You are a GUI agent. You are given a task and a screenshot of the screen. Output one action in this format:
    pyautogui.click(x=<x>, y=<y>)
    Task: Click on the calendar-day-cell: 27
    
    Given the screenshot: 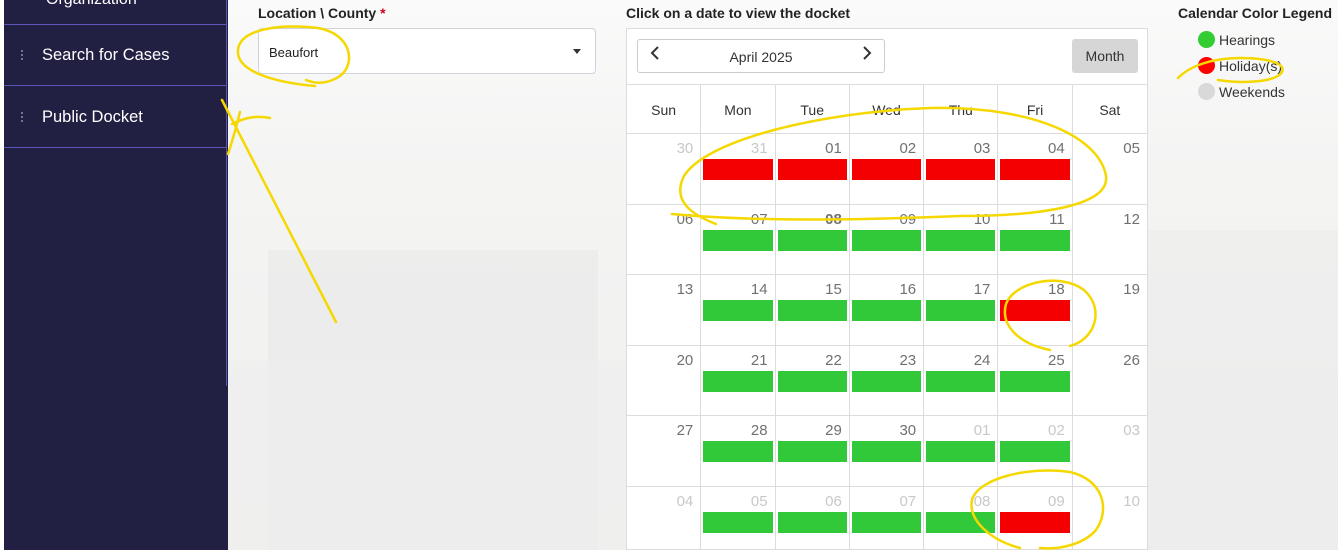 What is the action you would take?
    pyautogui.click(x=664, y=451)
    